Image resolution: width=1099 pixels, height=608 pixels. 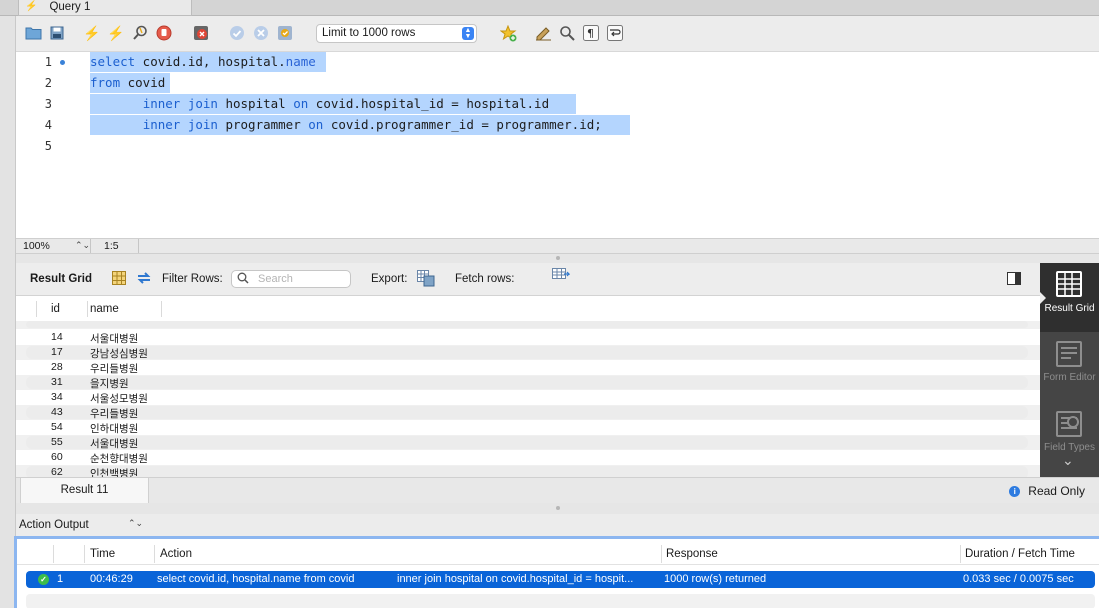 I want to click on col-action: Action, so click(x=176, y=554).